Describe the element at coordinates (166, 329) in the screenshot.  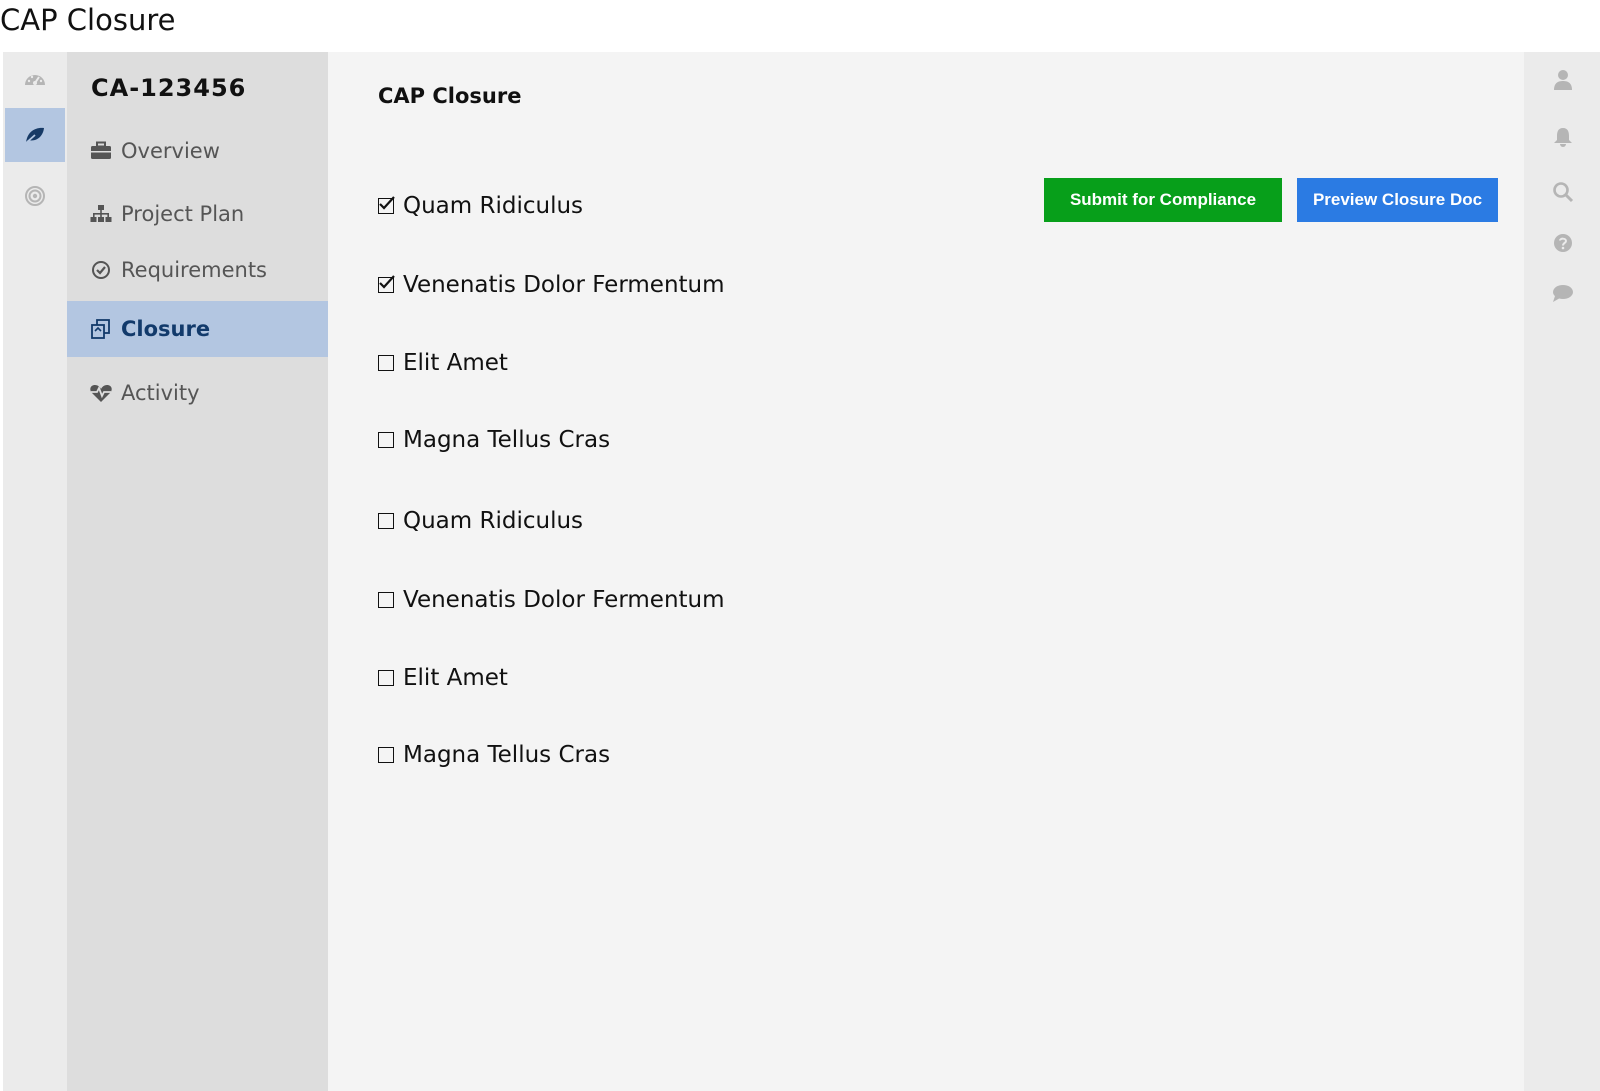
I see `nav-item-label: Closure` at that location.